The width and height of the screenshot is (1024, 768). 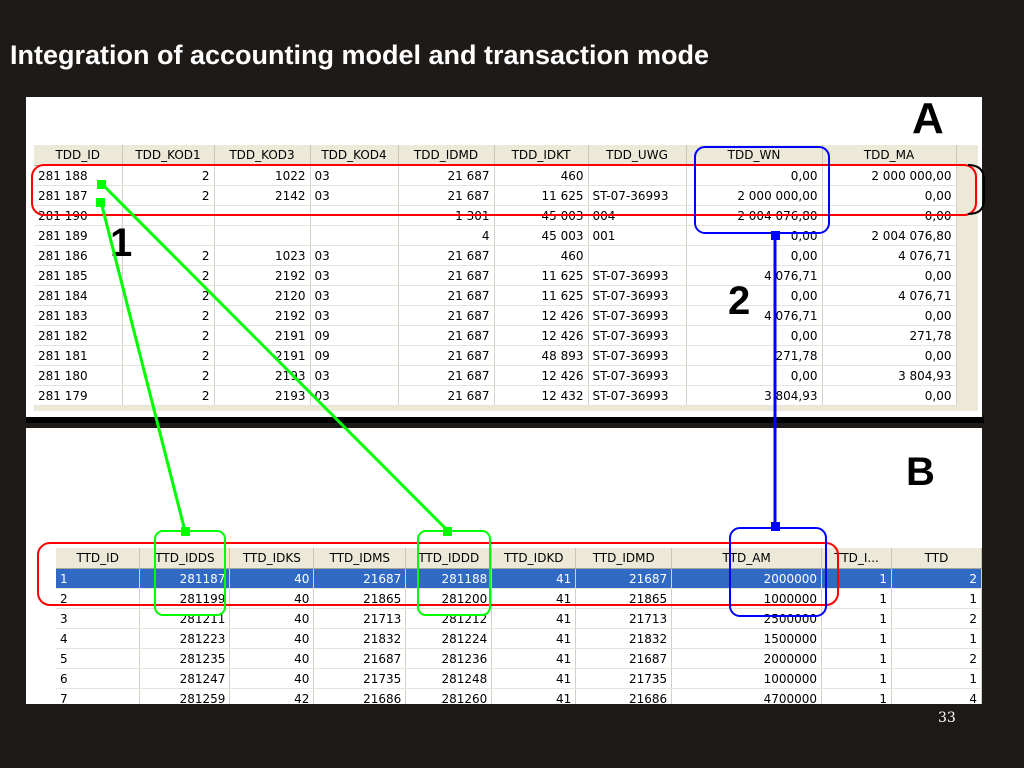 What do you see at coordinates (168, 155) in the screenshot?
I see `column-header: TDD_KOD1` at bounding box center [168, 155].